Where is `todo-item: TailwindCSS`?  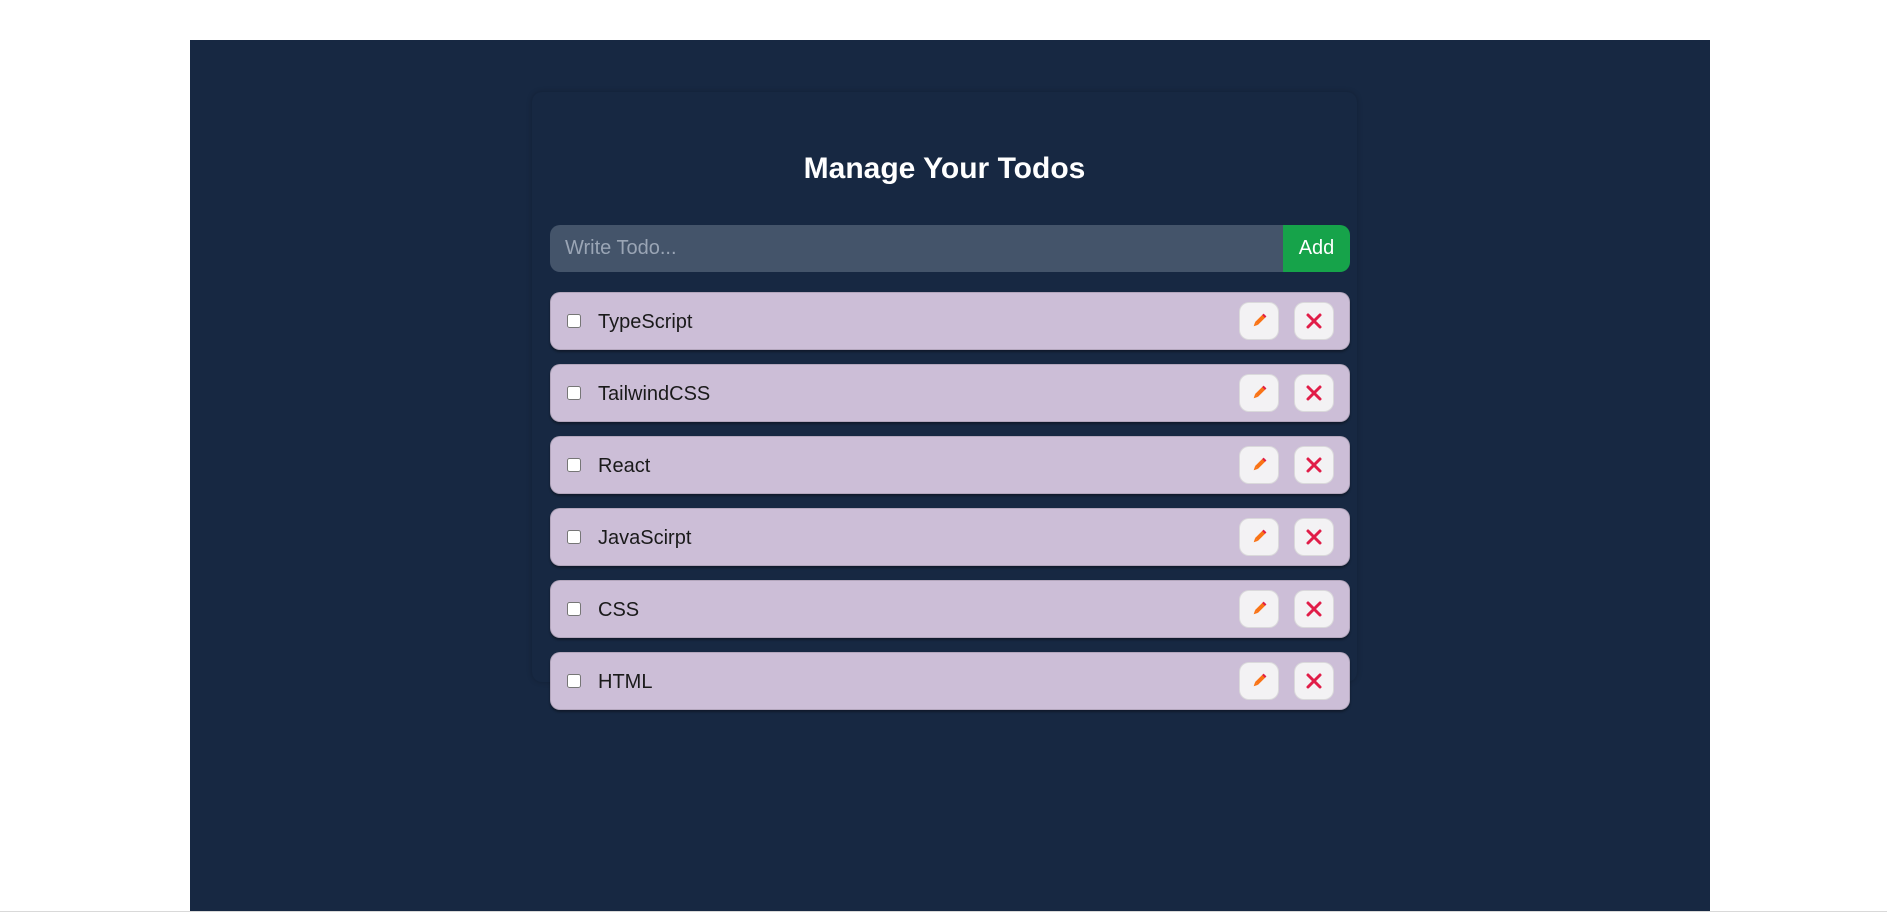
todo-item: TailwindCSS is located at coordinates (950, 393).